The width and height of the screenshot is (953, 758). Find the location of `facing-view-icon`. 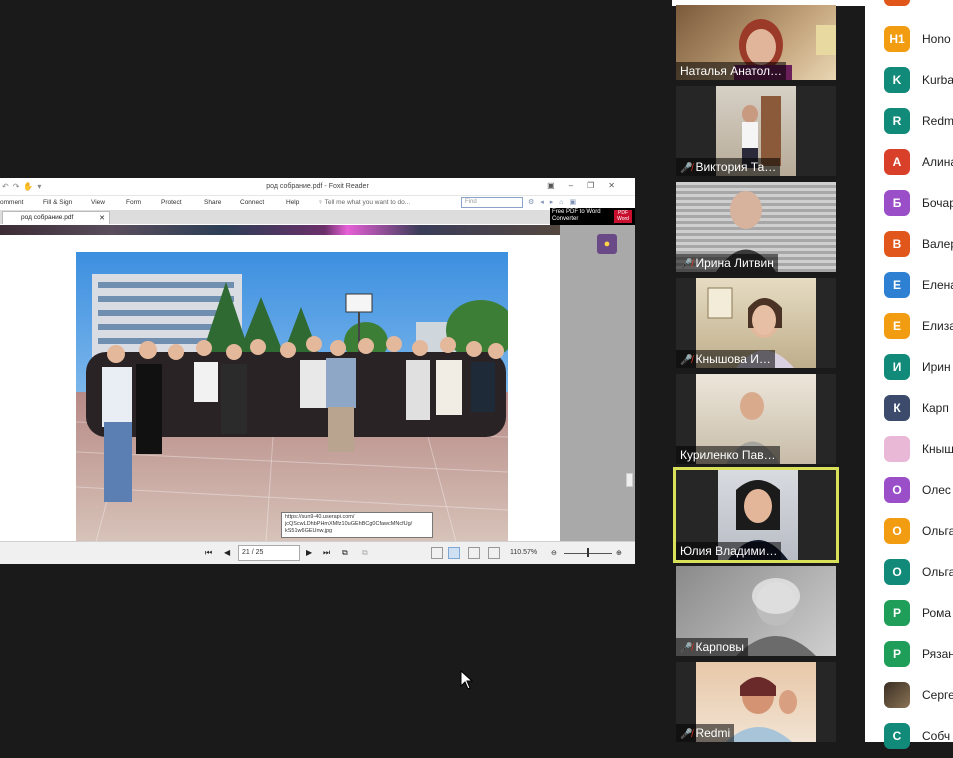

facing-view-icon is located at coordinates (474, 553).